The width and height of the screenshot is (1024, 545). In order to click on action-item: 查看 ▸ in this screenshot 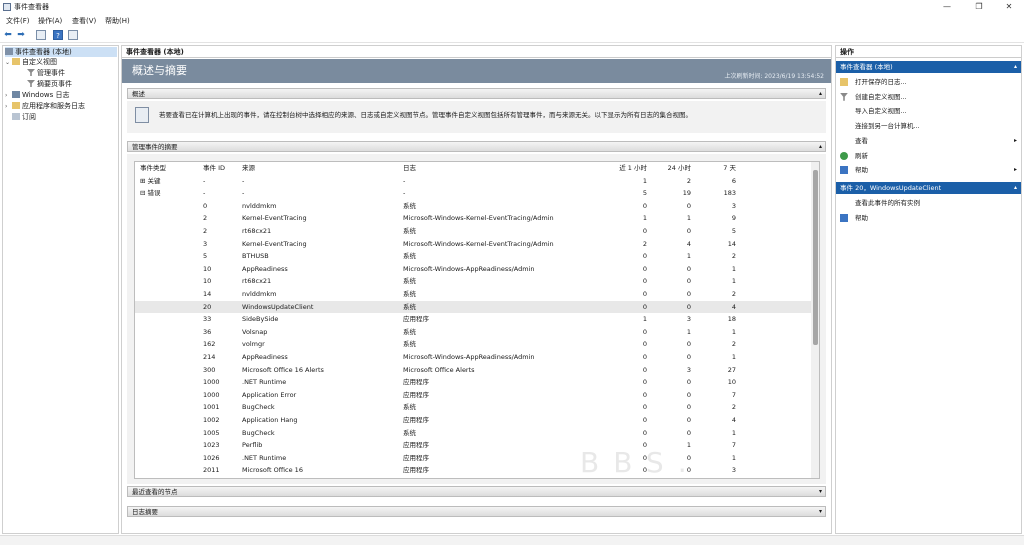, I will do `click(928, 141)`.